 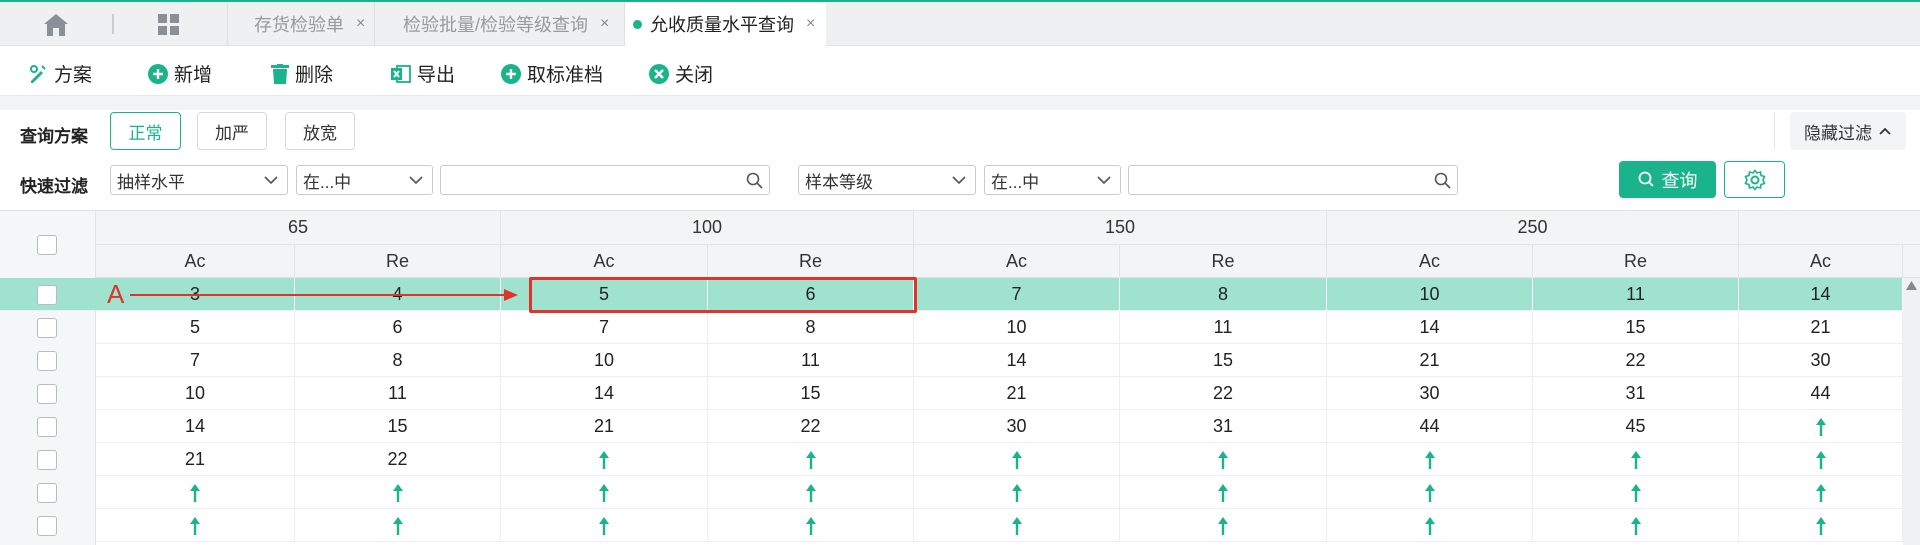 I want to click on close-label: 关闭, so click(x=694, y=75).